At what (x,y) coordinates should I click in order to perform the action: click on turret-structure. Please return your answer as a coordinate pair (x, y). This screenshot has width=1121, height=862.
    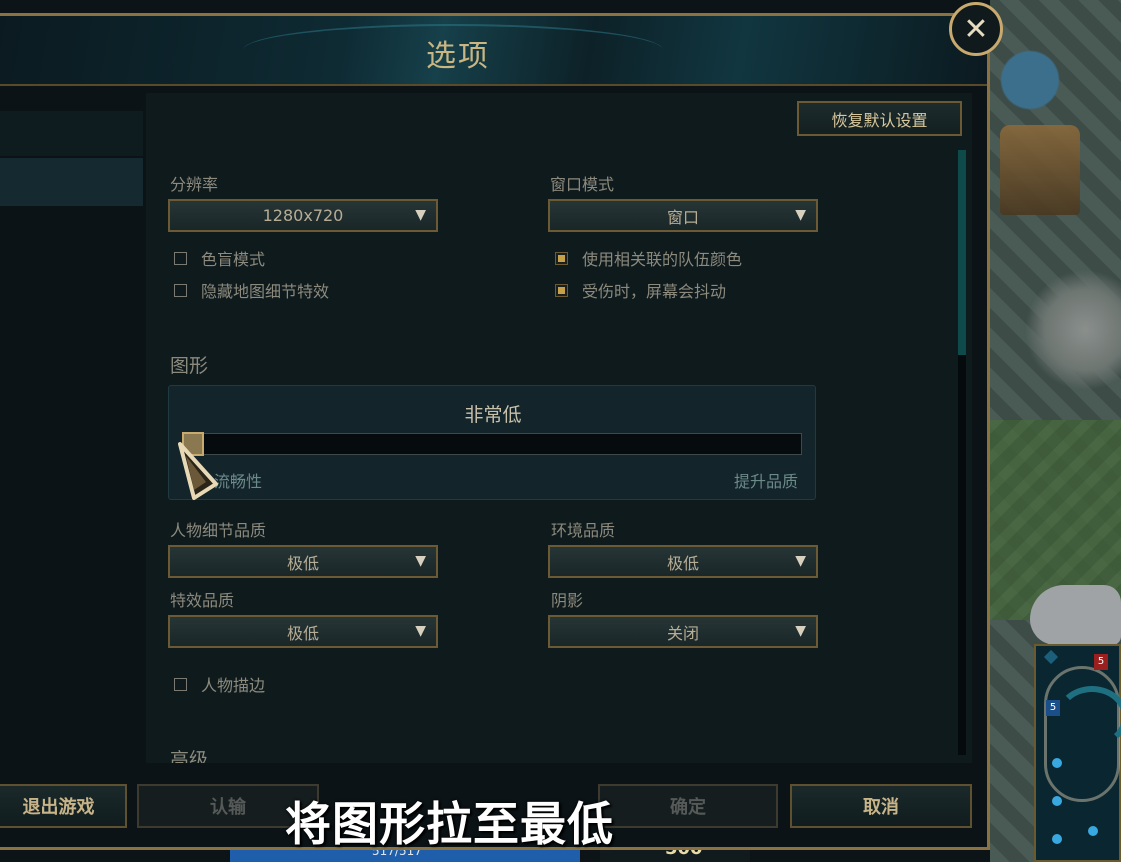
    Looking at the image, I should click on (1040, 170).